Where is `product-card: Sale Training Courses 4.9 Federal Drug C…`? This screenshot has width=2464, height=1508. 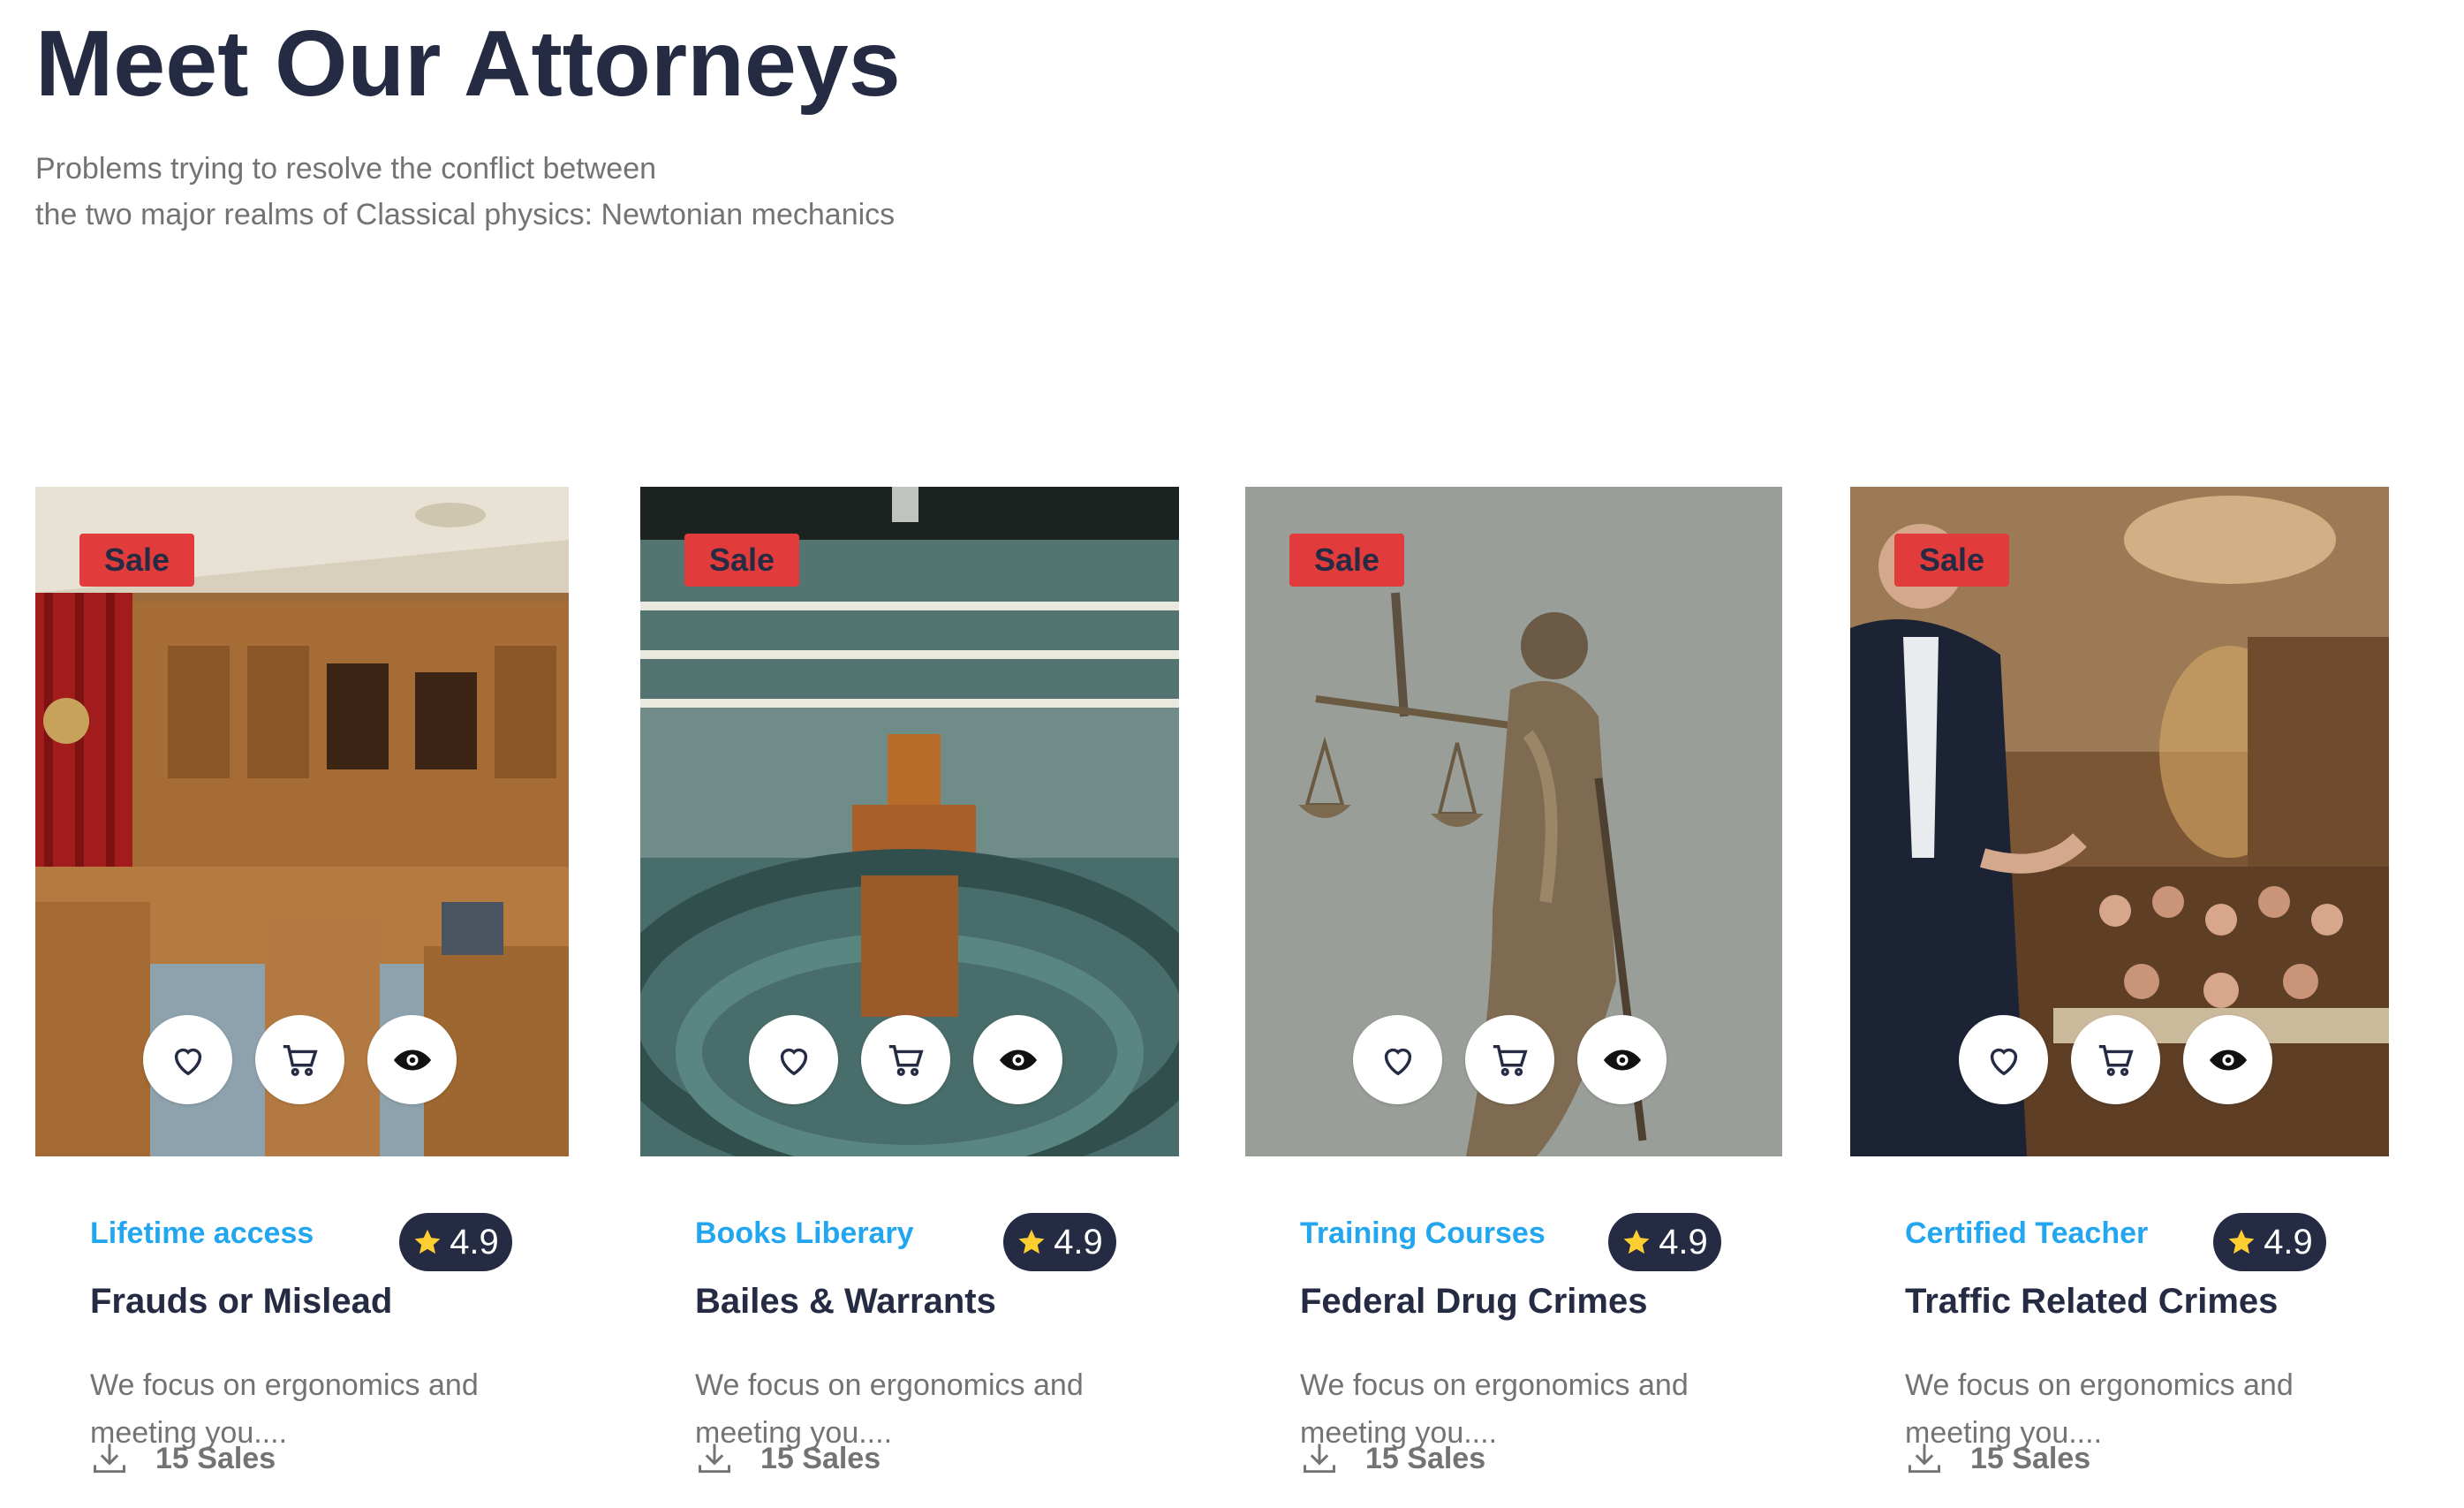
product-card: Sale Training Courses 4.9 Federal Drug C… is located at coordinates (1514, 997).